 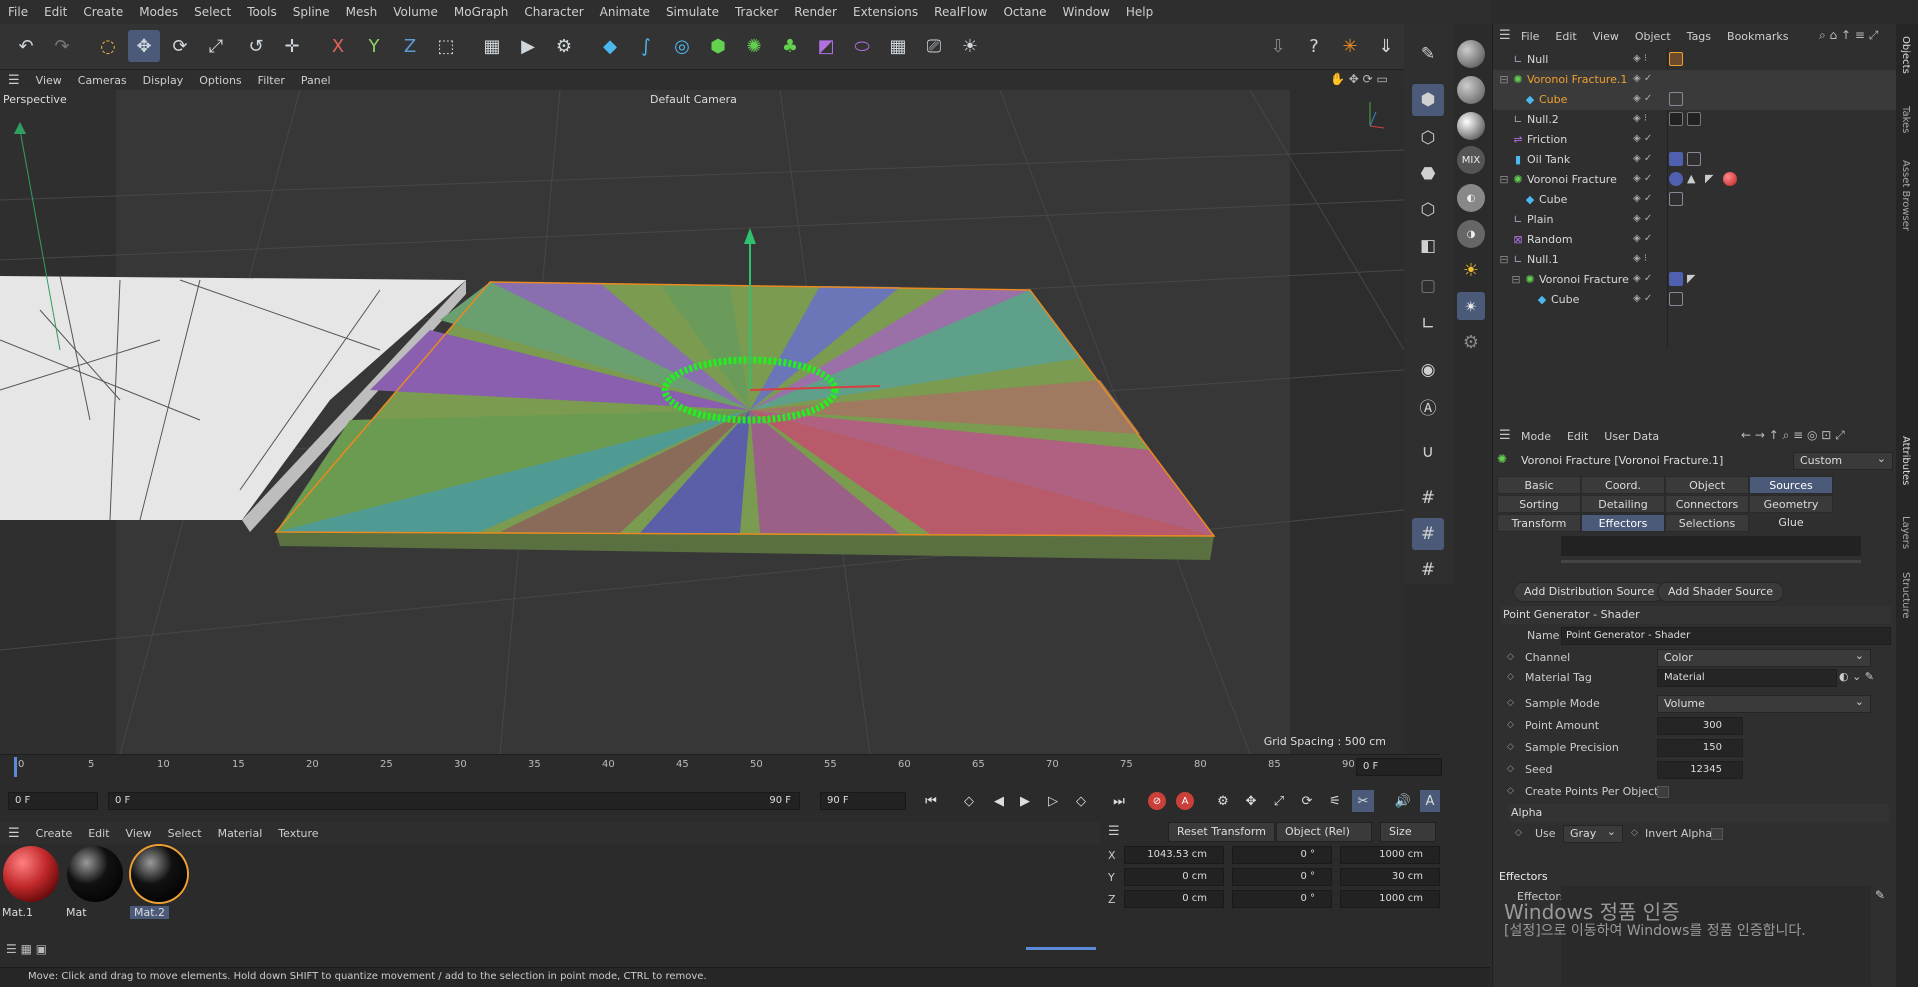 What do you see at coordinates (15, 767) in the screenshot?
I see `timeline-playhead` at bounding box center [15, 767].